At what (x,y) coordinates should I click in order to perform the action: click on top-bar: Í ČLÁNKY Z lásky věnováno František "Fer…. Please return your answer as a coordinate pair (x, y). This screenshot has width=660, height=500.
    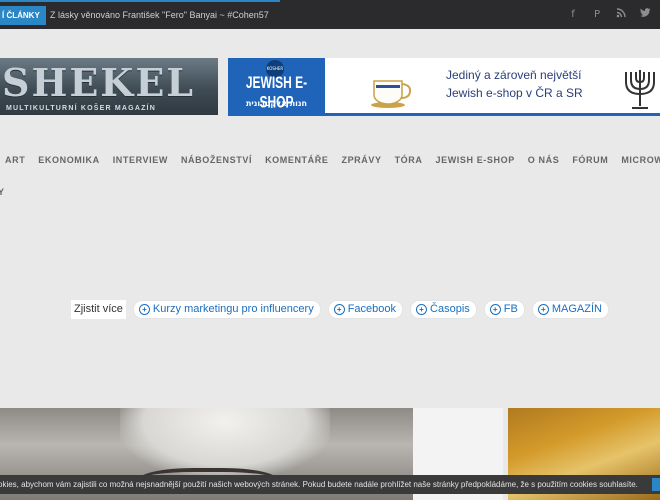
    Looking at the image, I should click on (330, 14).